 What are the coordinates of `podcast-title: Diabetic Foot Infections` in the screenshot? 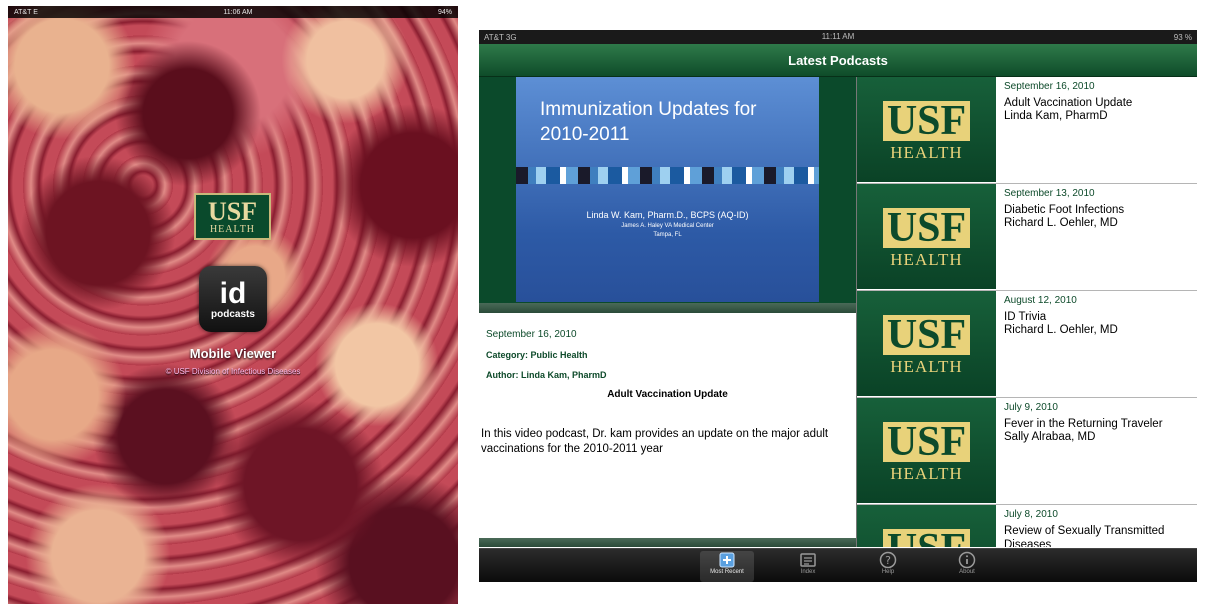 It's located at (1064, 210).